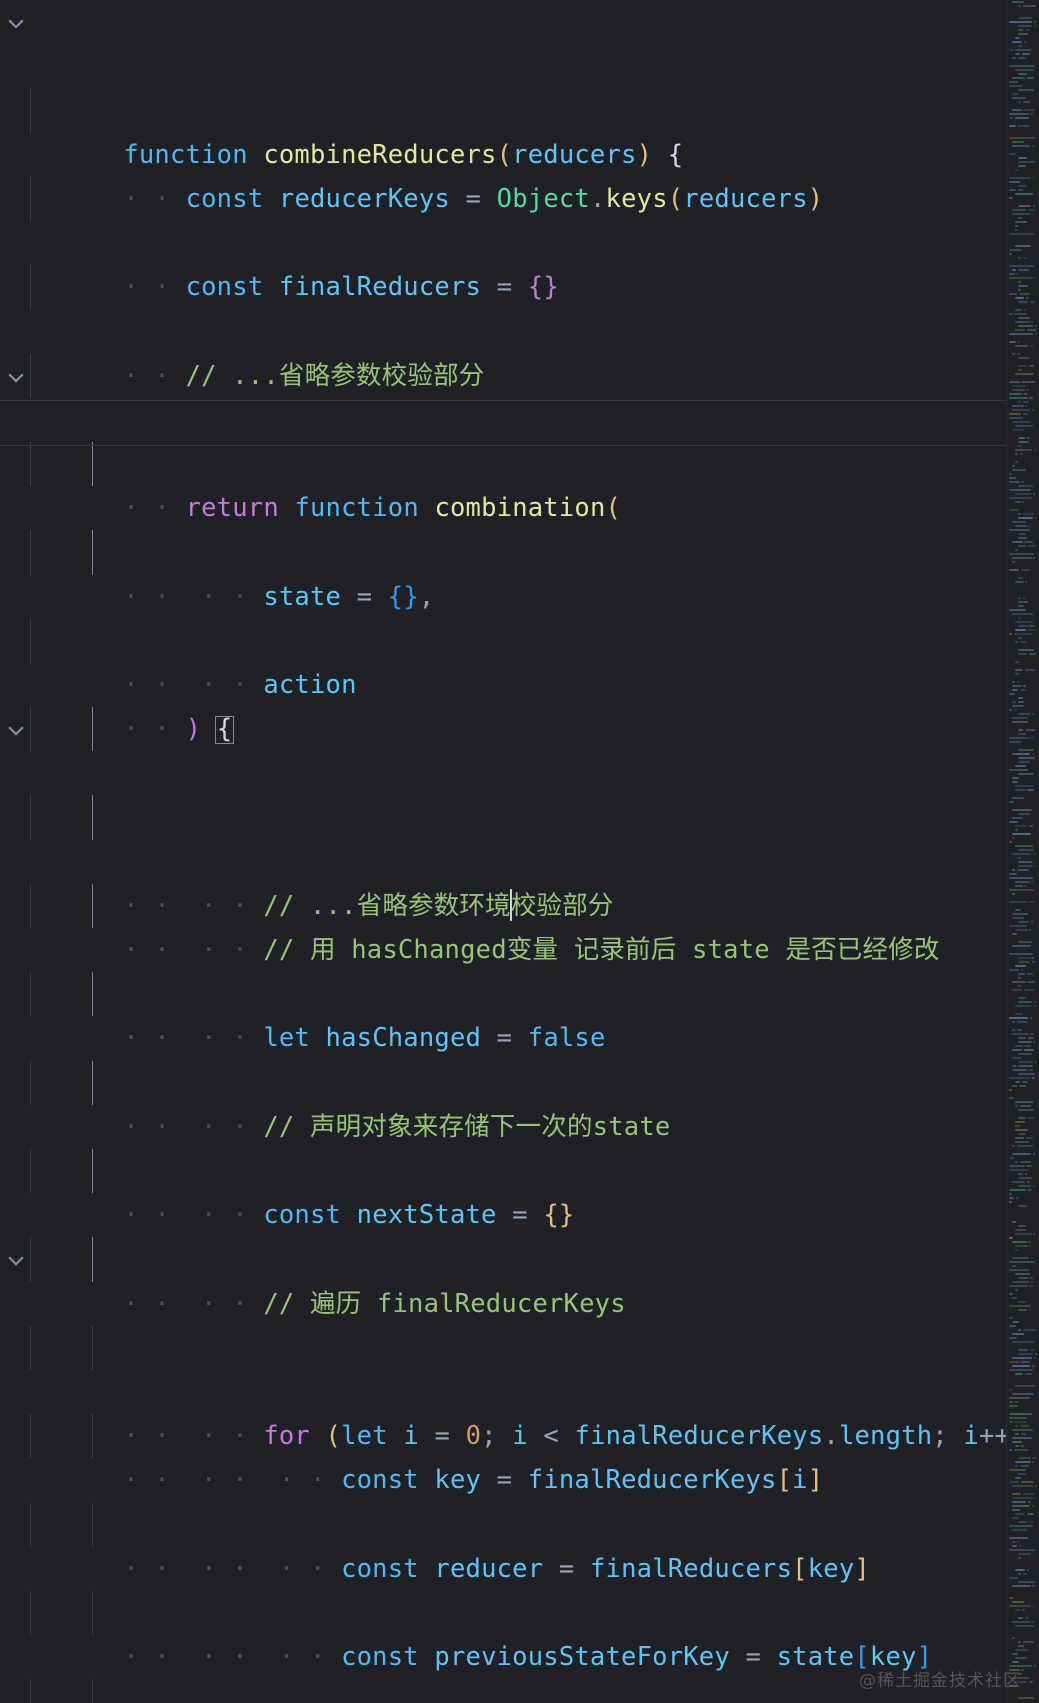 The image size is (1039, 1703). Describe the element at coordinates (503, 1145) in the screenshot. I see `code-line: · · · · const nextState = {}` at that location.